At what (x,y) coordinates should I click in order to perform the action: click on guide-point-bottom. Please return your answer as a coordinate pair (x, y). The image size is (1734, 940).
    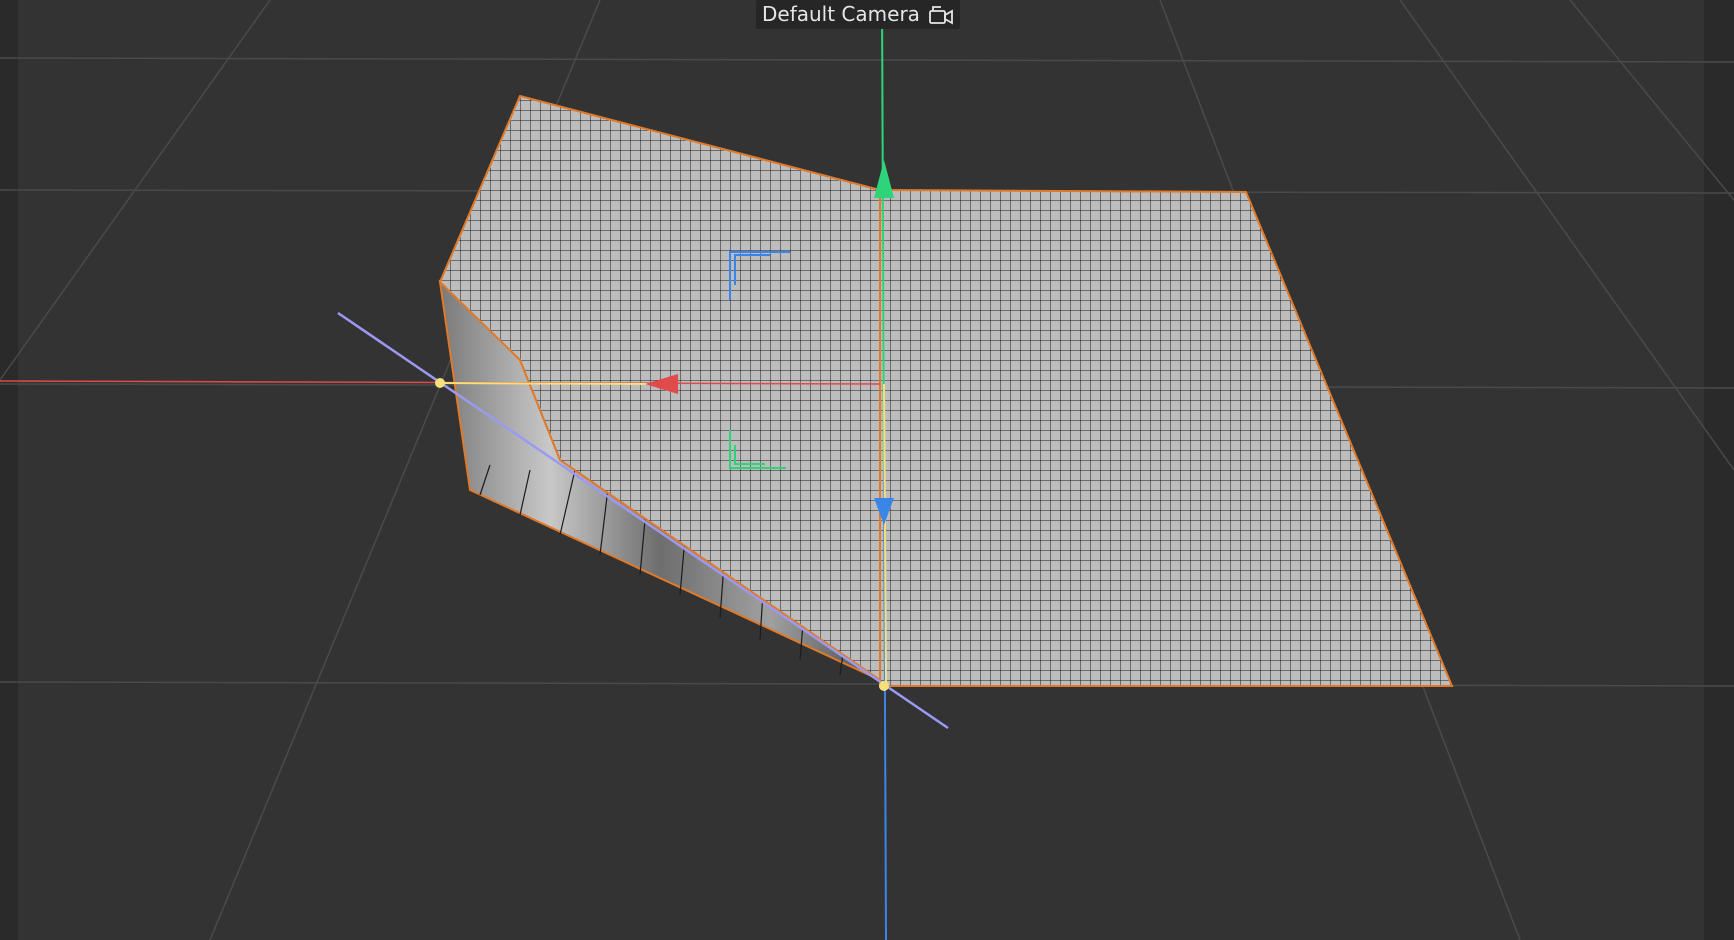
    Looking at the image, I should click on (884, 686).